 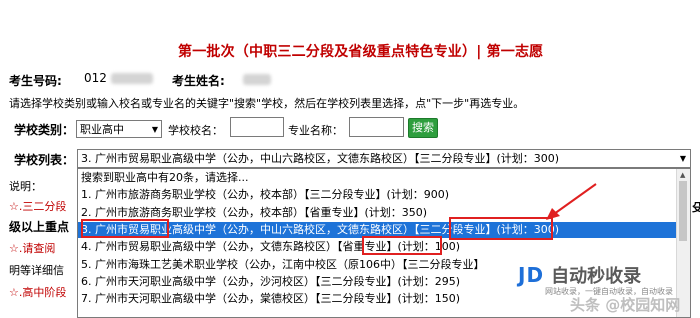 I want to click on candidate-name-label: 考生姓名:, so click(x=198, y=81).